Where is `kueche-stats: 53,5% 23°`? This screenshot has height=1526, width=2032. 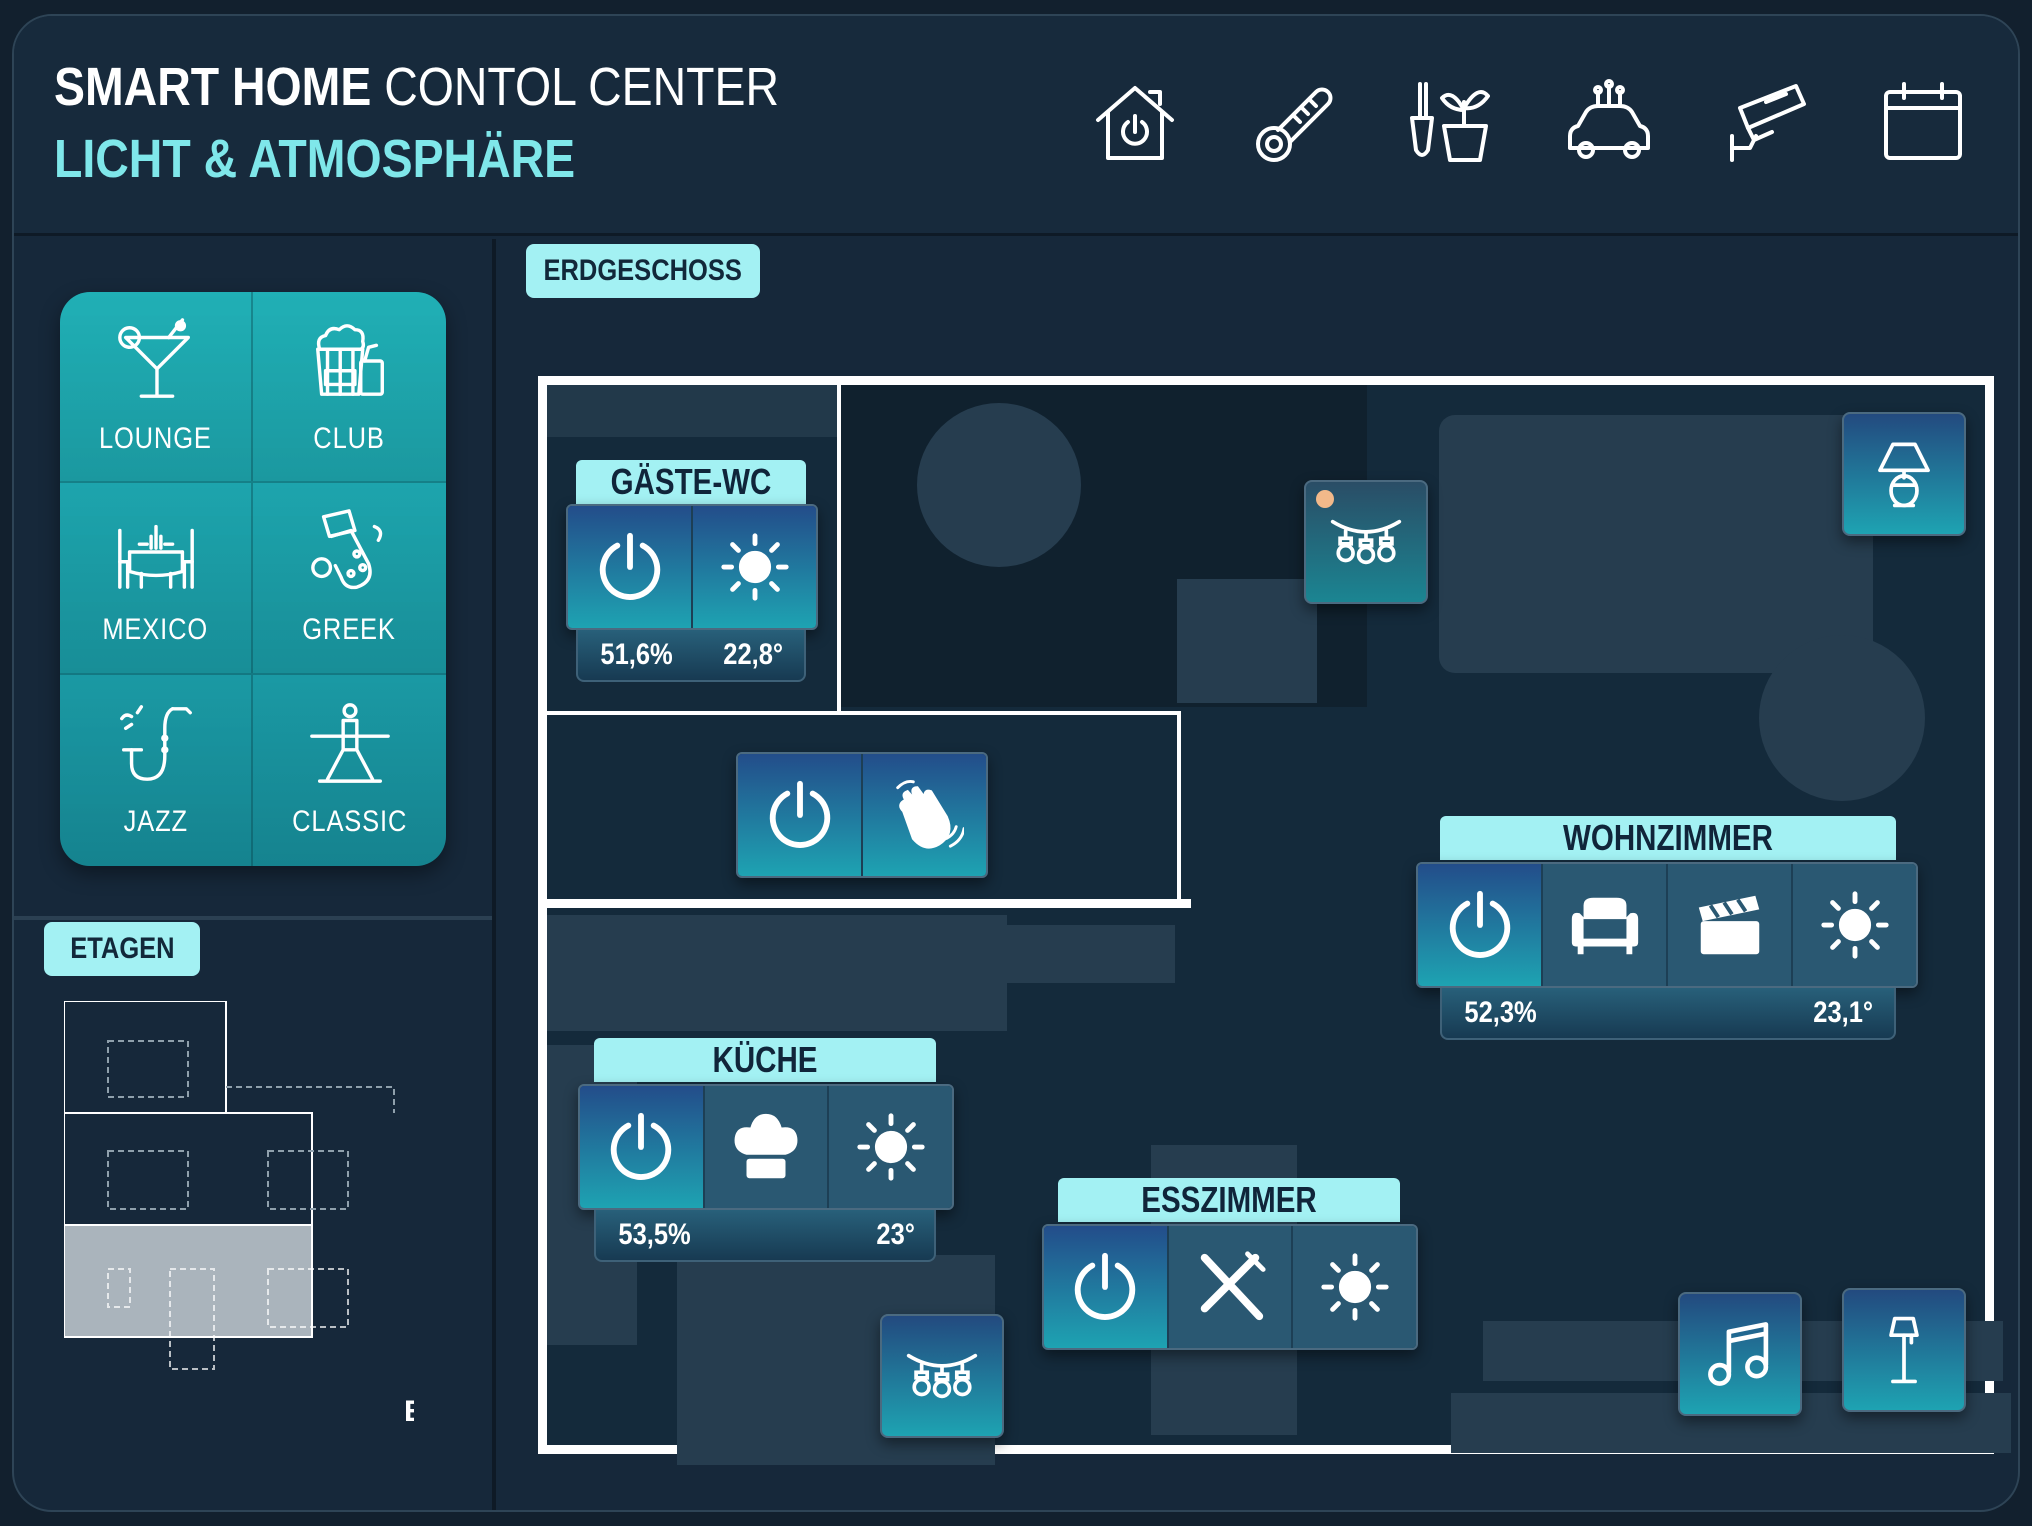 kueche-stats: 53,5% 23° is located at coordinates (765, 1236).